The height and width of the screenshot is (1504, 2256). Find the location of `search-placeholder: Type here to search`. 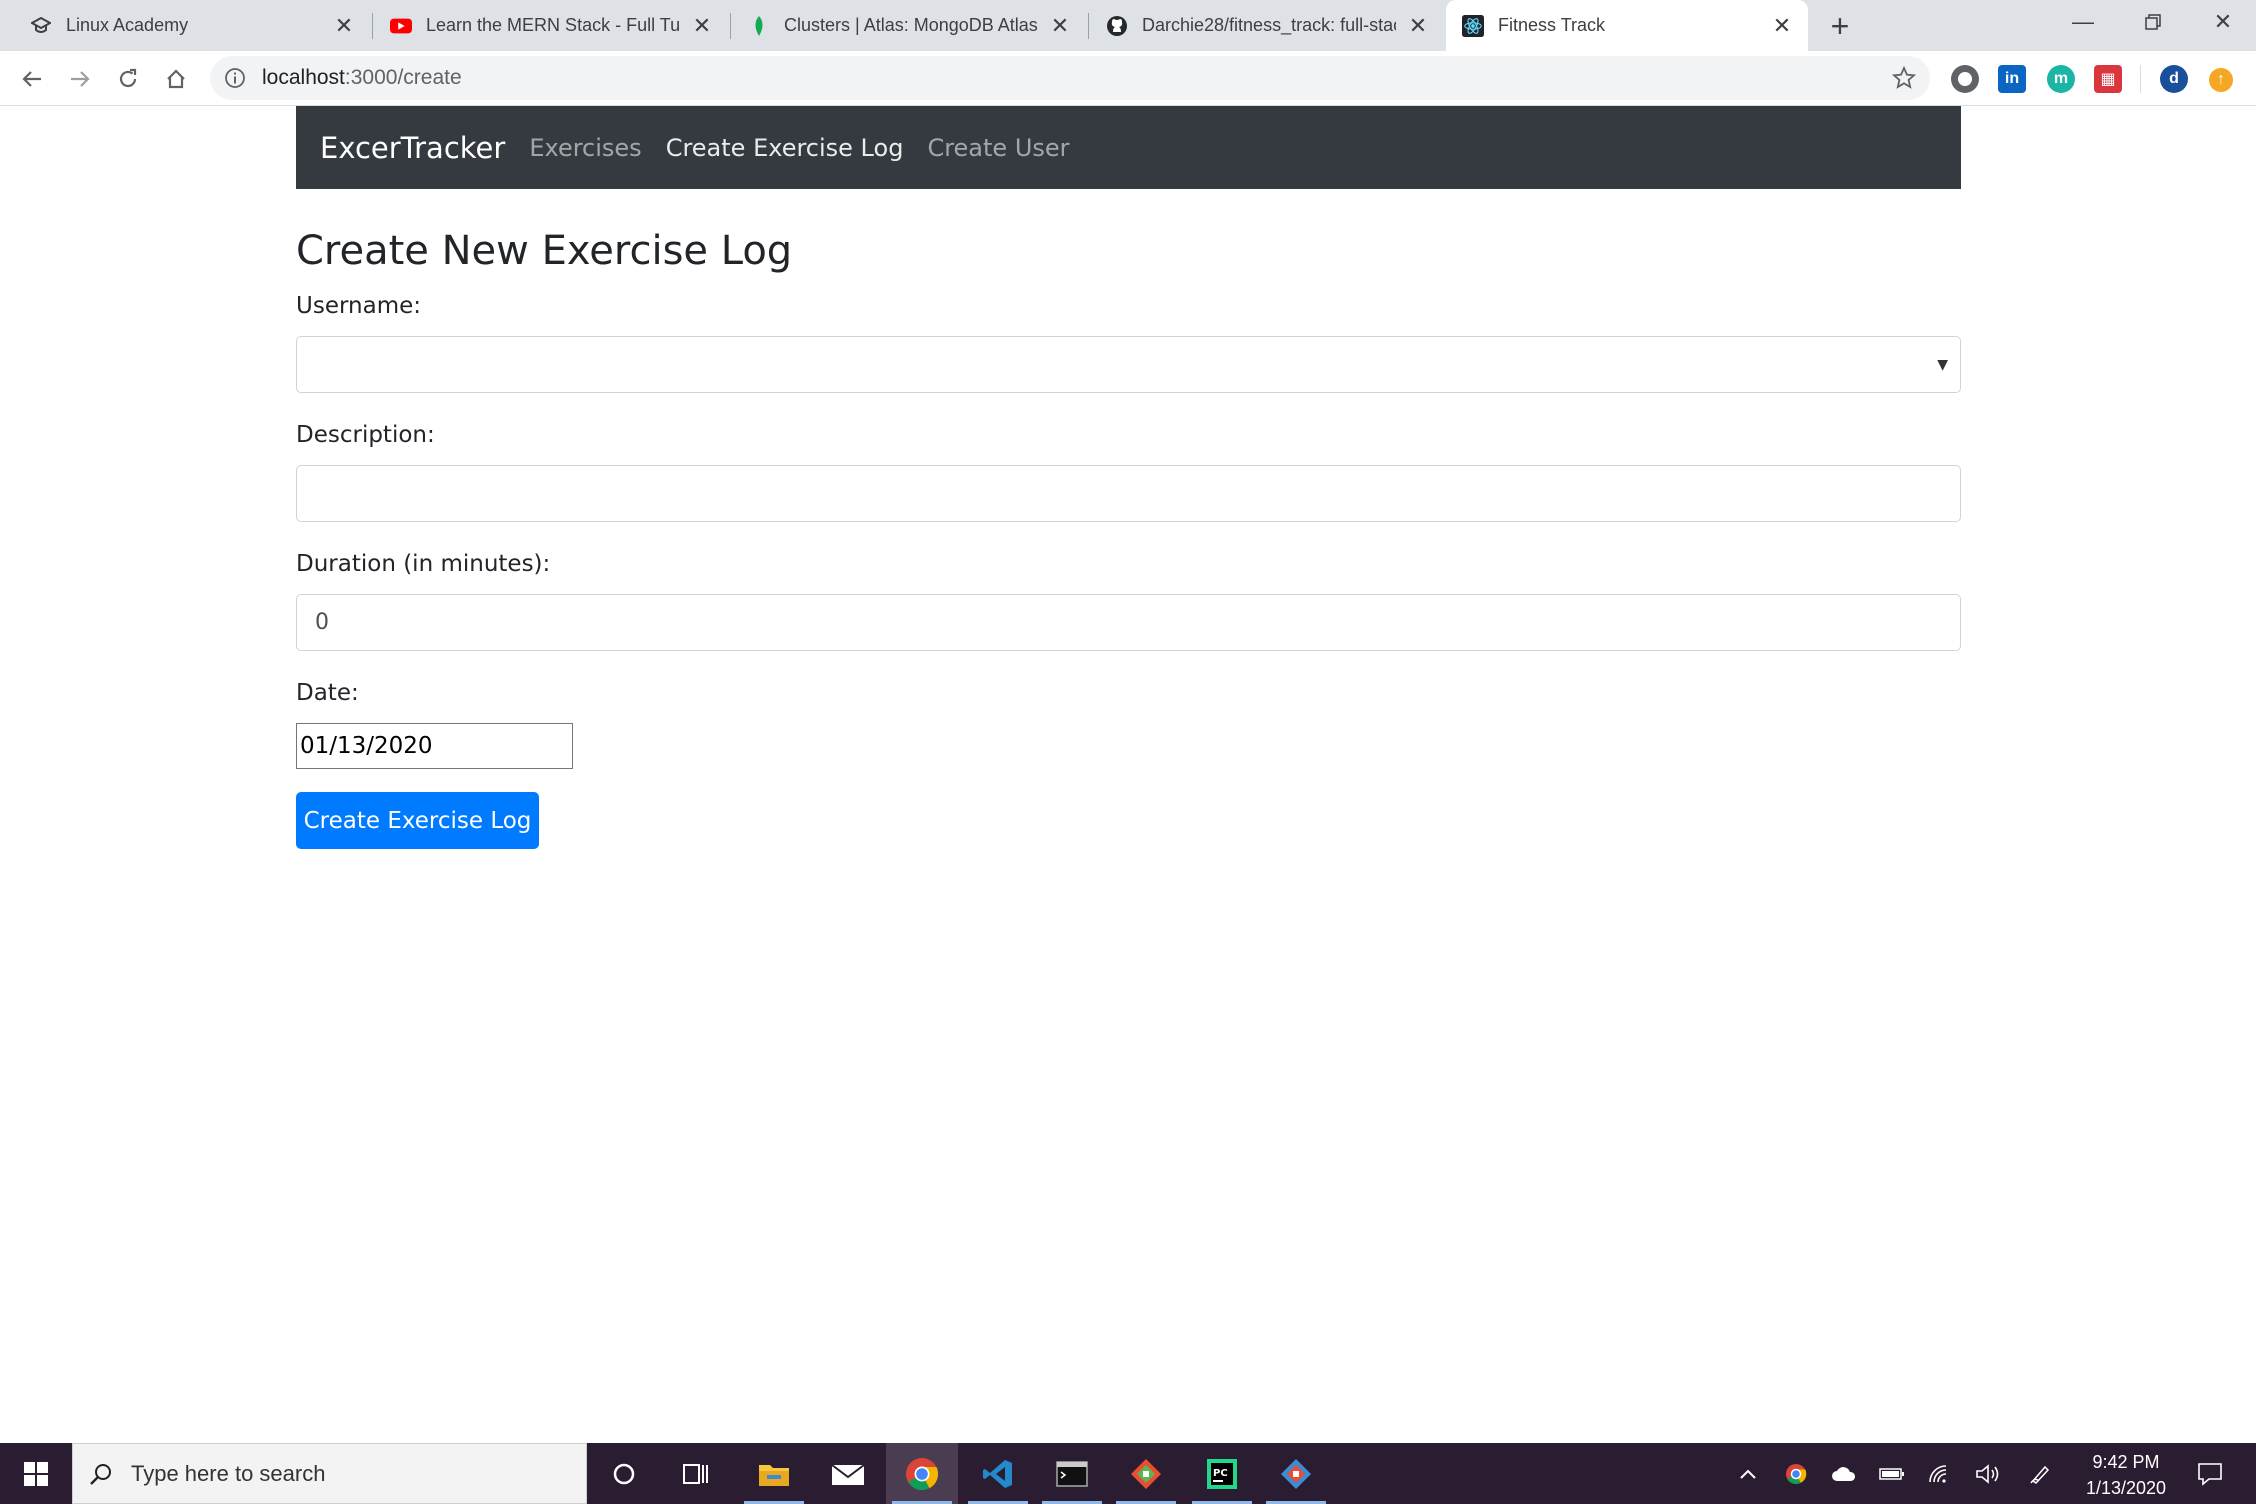

search-placeholder: Type here to search is located at coordinates (228, 1473).